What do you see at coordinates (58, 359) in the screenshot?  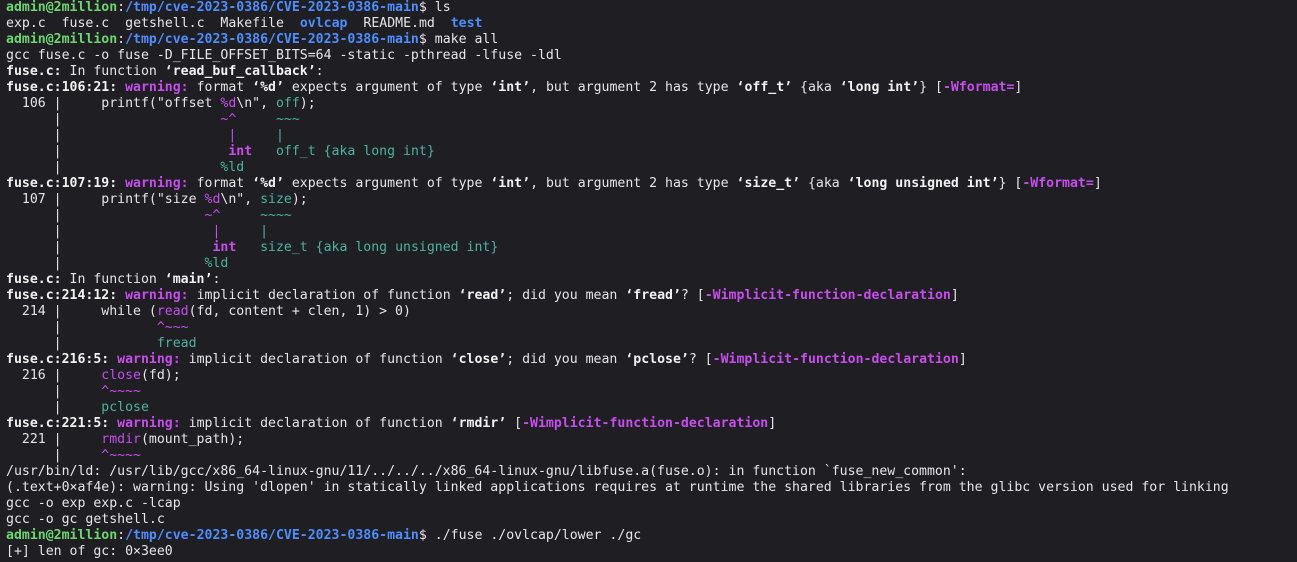 I see `warning-location: fuse.c:216:5:` at bounding box center [58, 359].